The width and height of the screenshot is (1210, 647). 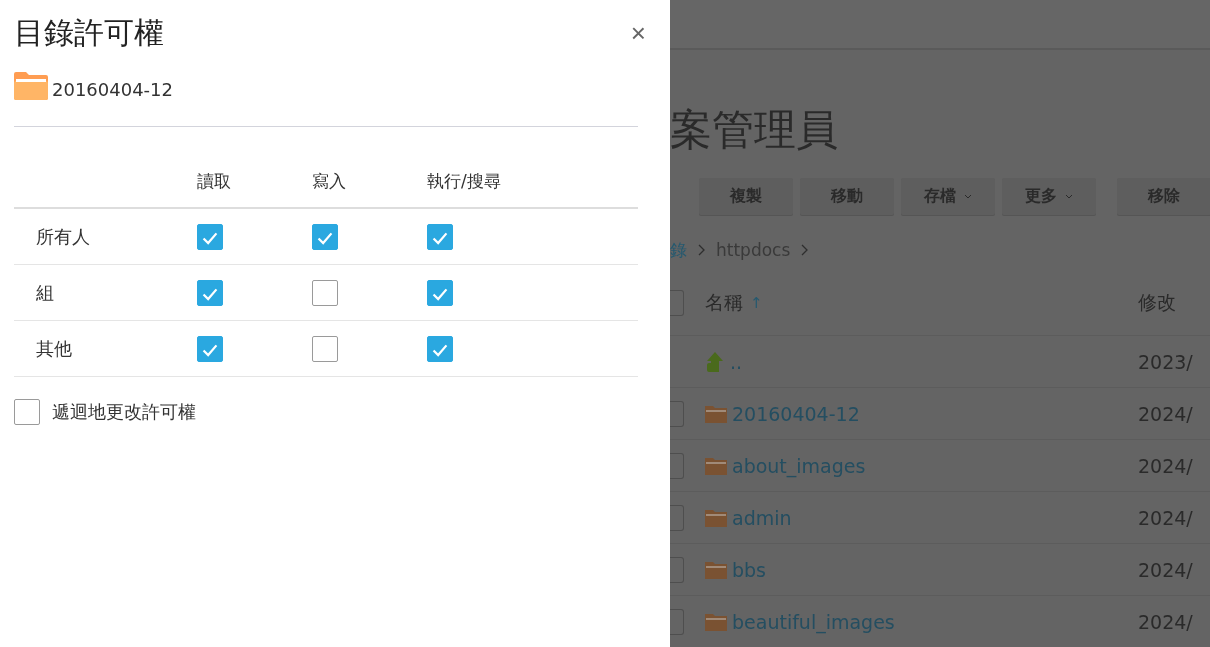 I want to click on sort-mark: ↑, so click(x=756, y=303).